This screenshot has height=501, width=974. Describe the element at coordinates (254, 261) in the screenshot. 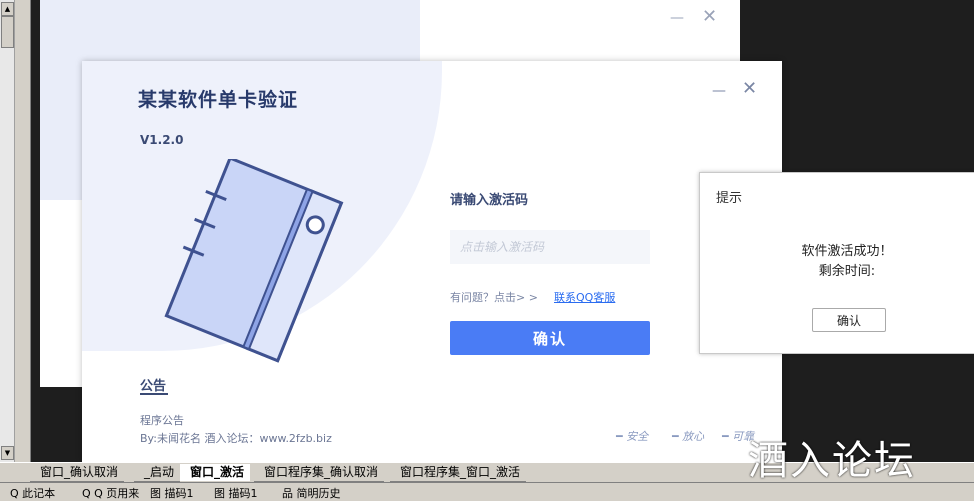

I see `notebook-illustration-icon` at that location.